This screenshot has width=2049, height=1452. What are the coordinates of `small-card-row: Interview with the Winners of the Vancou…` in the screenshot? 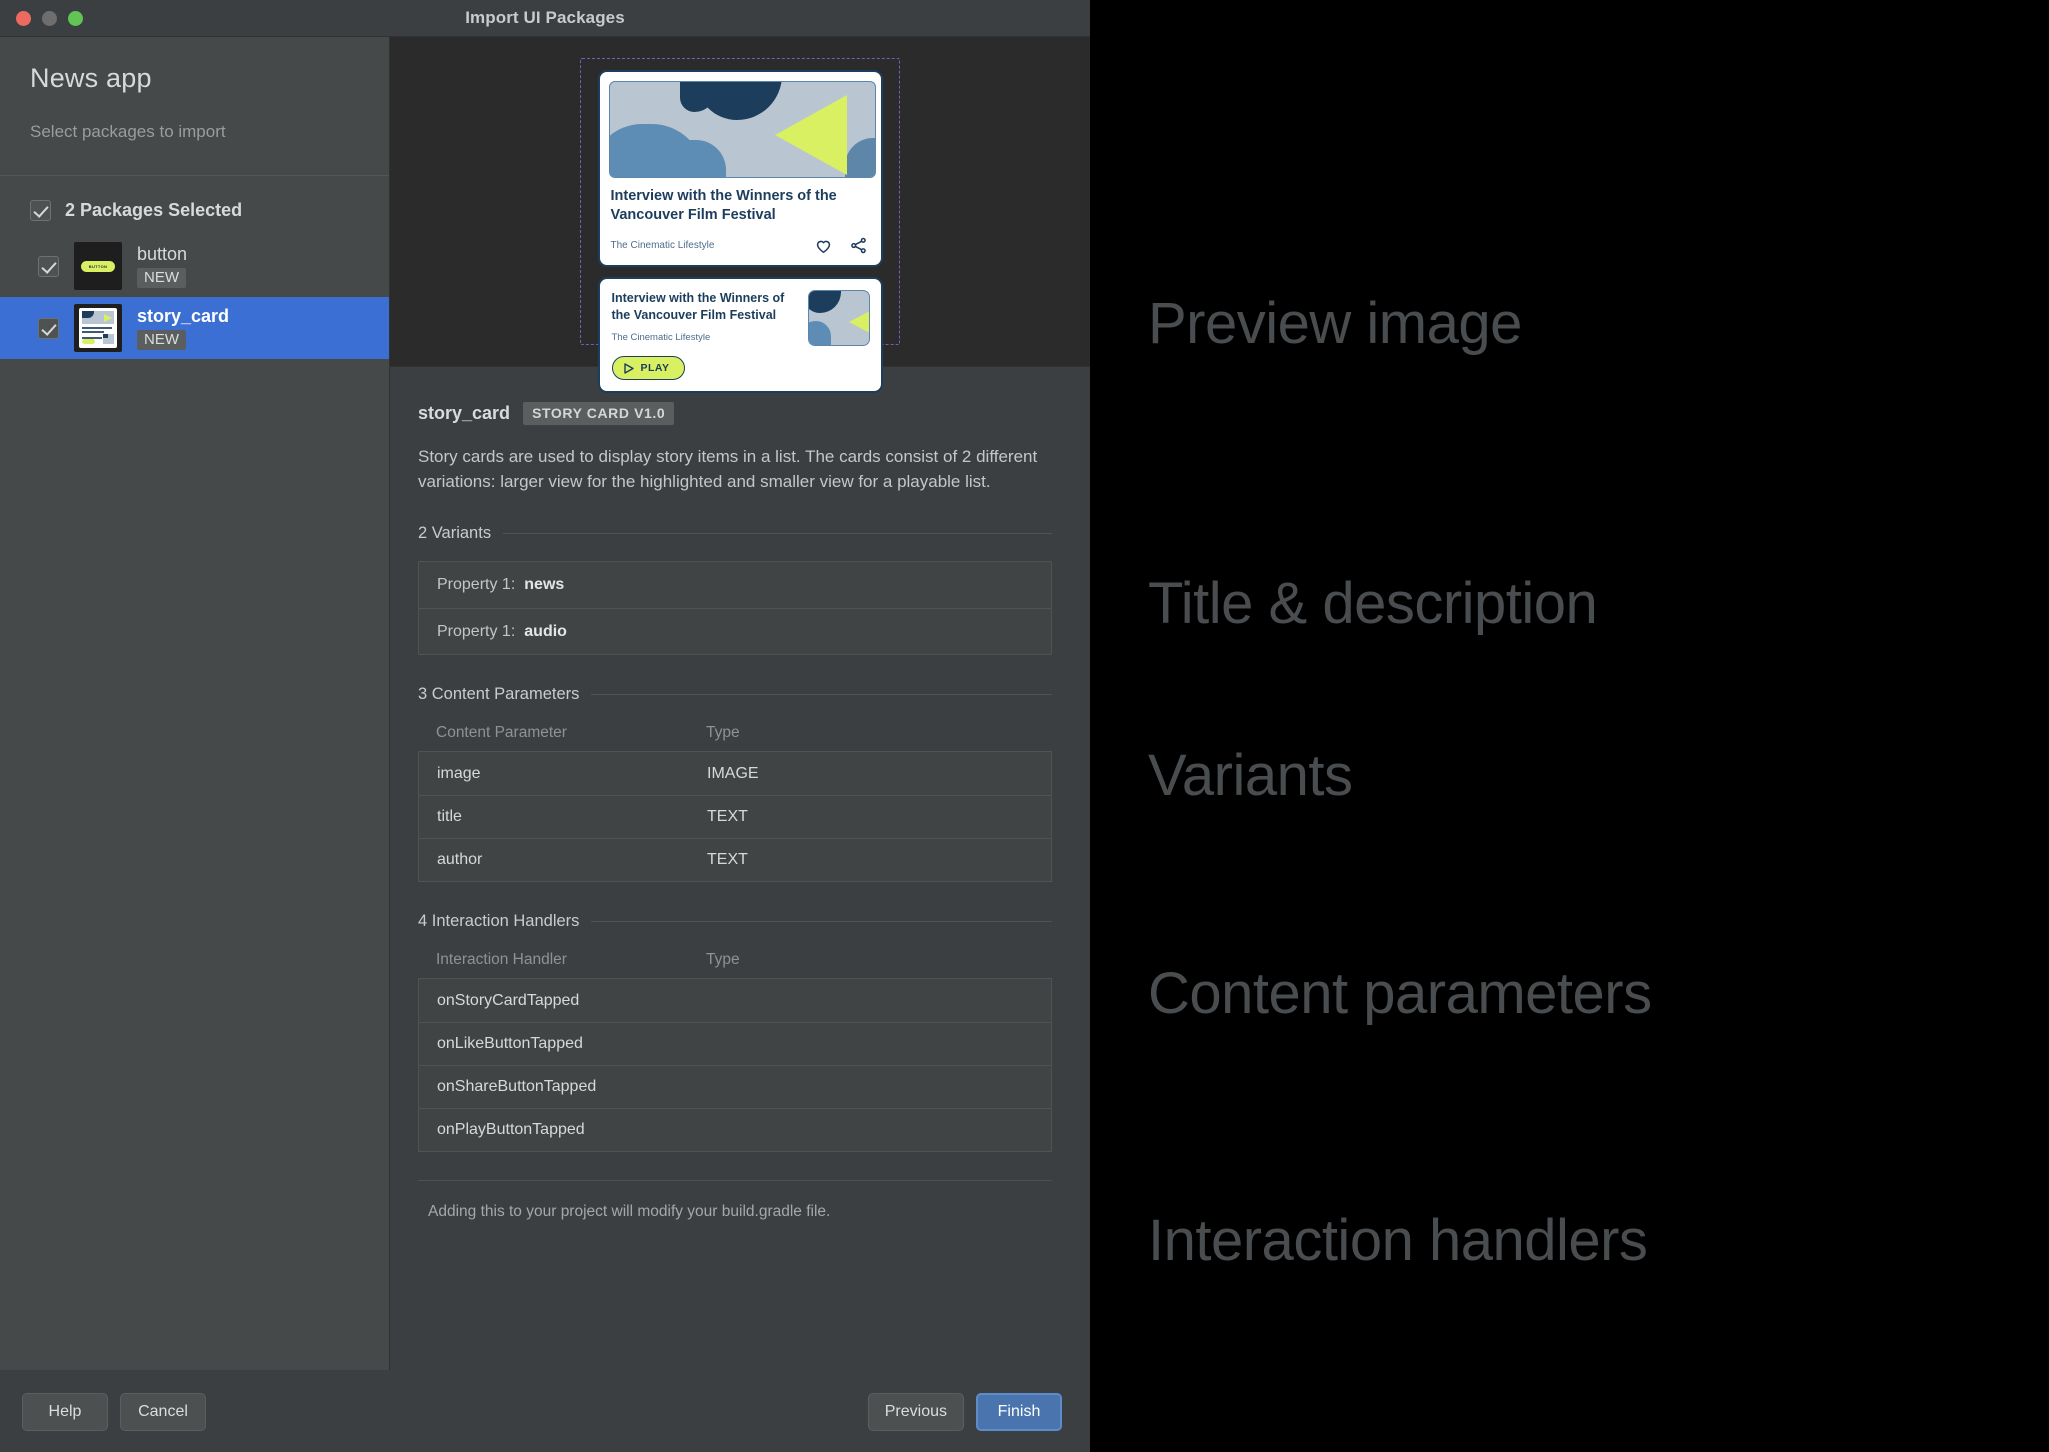 It's located at (741, 318).